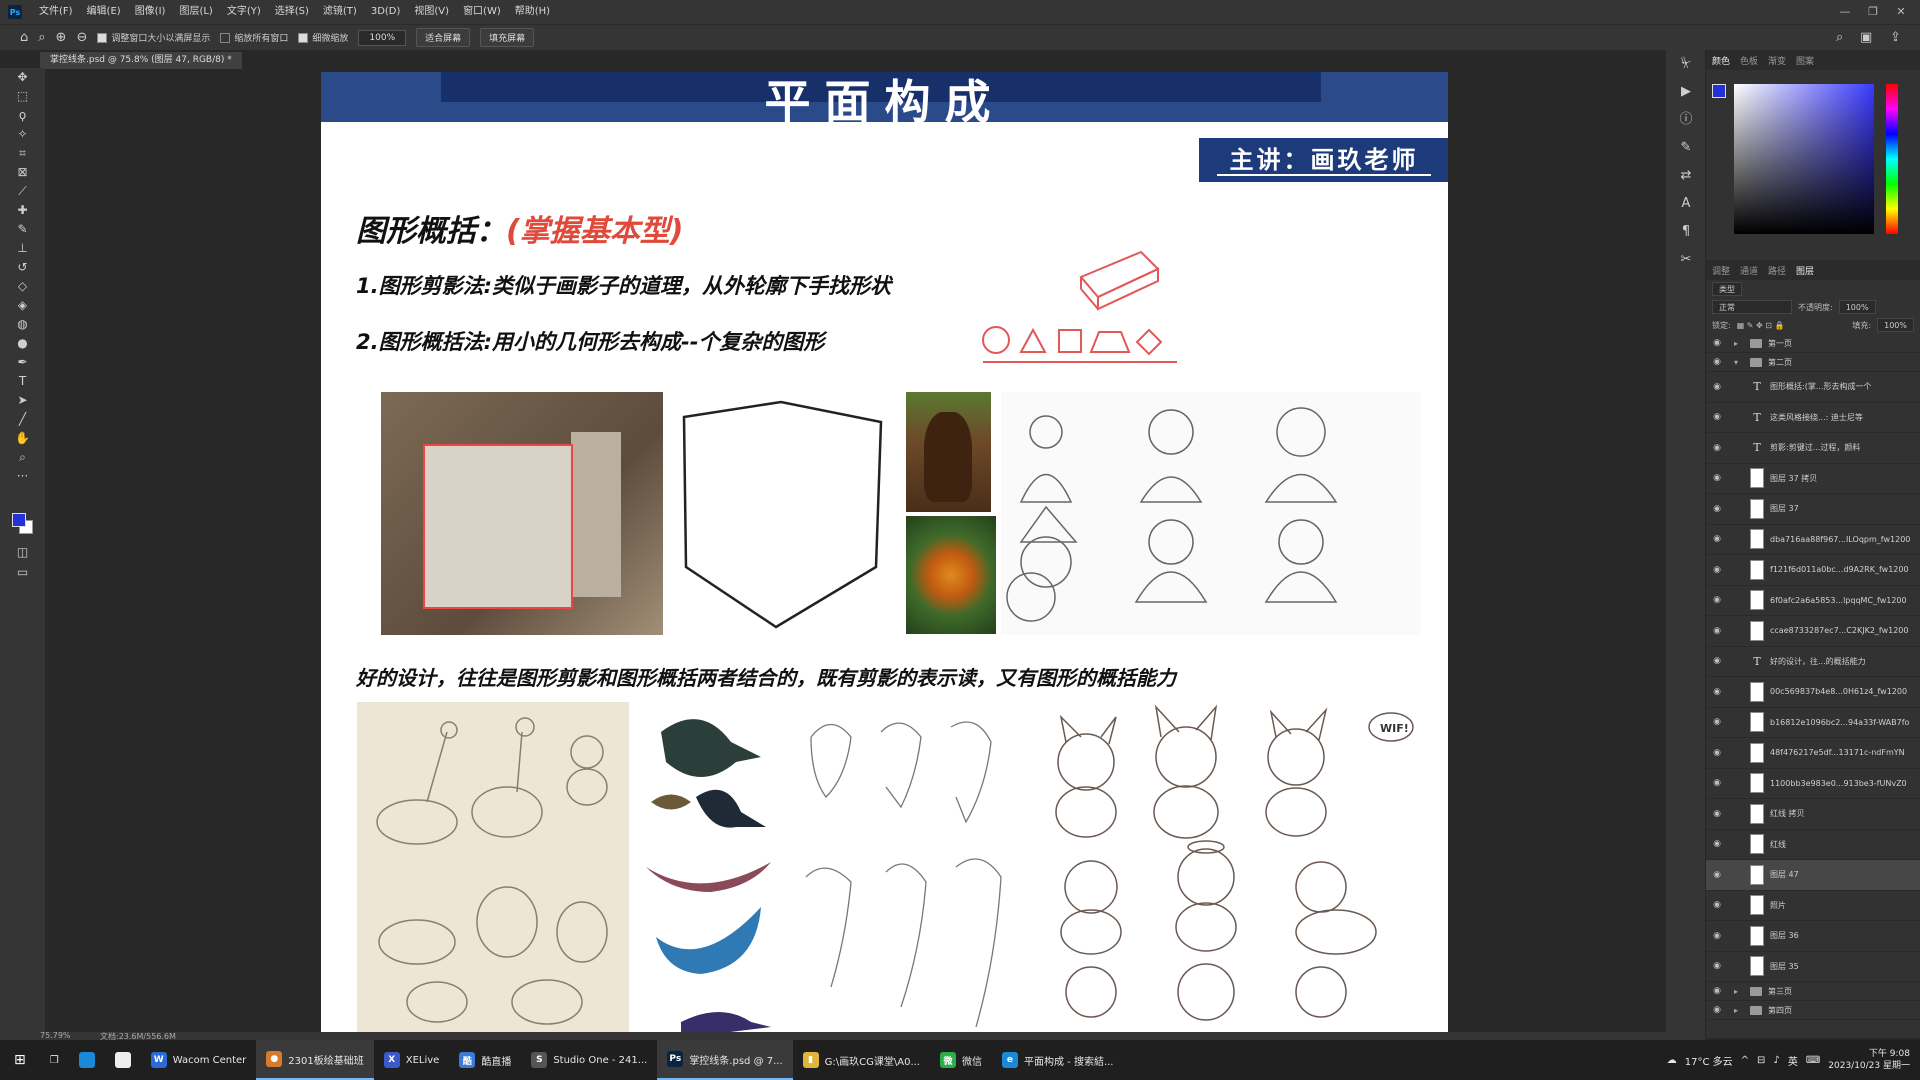 This screenshot has height=1080, width=1920. What do you see at coordinates (1839, 37) in the screenshot?
I see `search-icon: ⌕` at bounding box center [1839, 37].